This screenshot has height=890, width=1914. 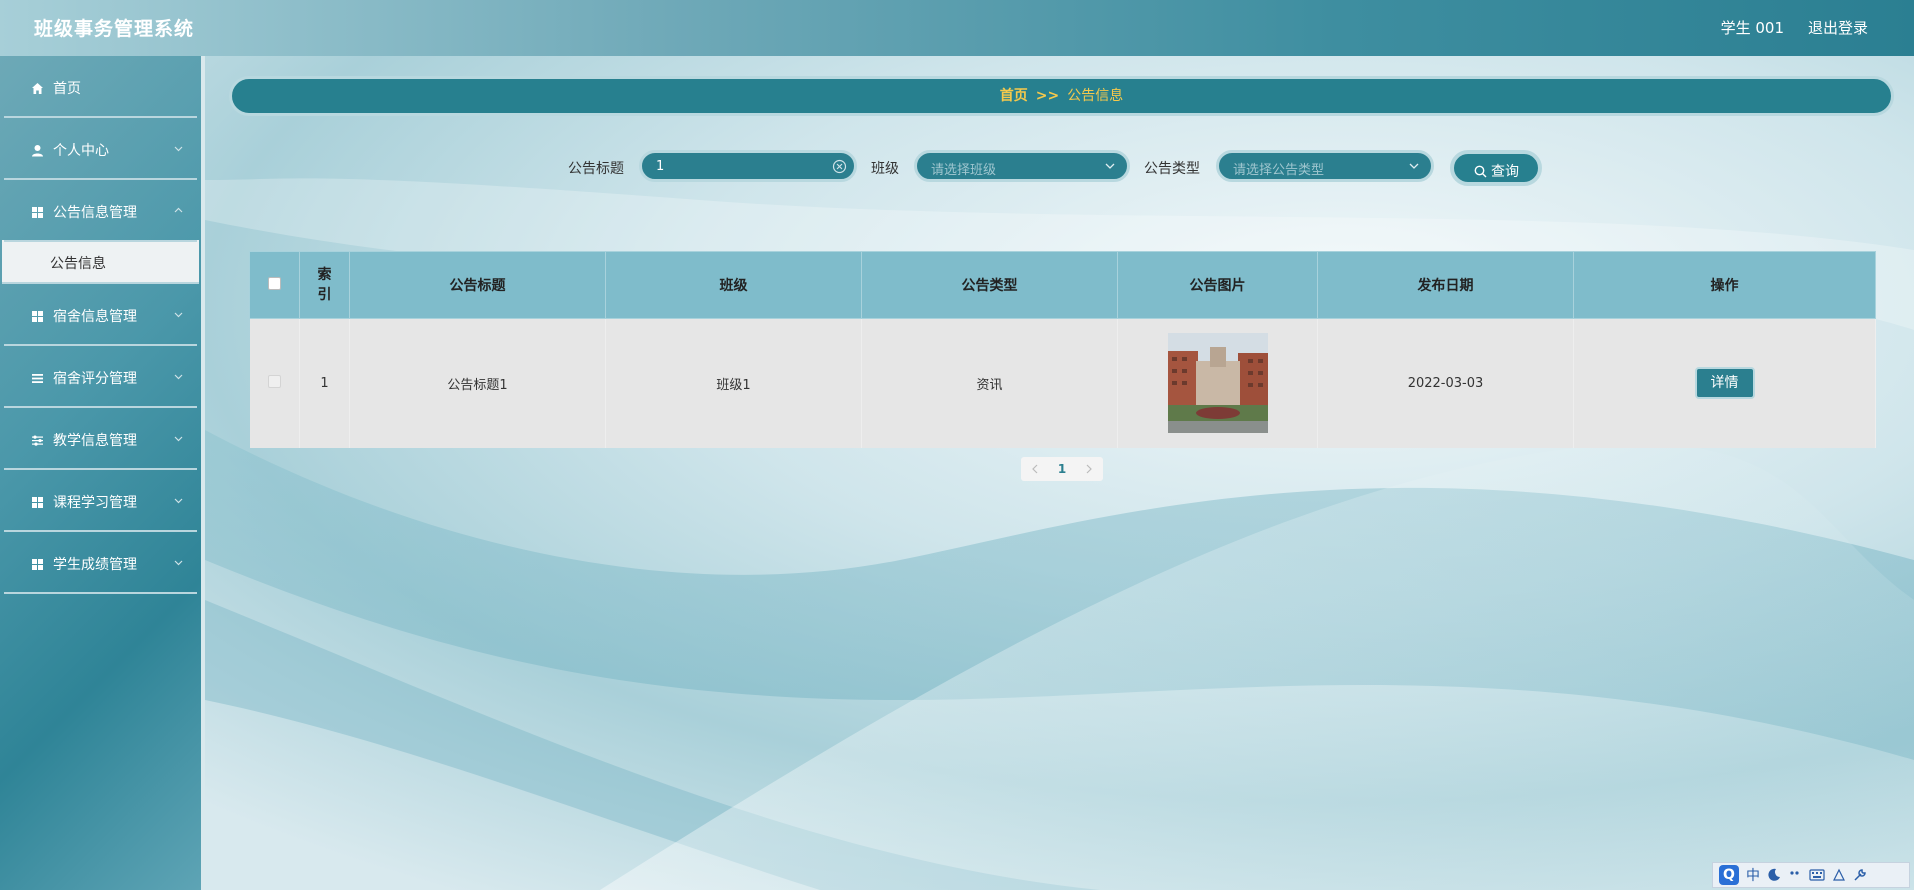 I want to click on keyboard-icon, so click(x=1817, y=875).